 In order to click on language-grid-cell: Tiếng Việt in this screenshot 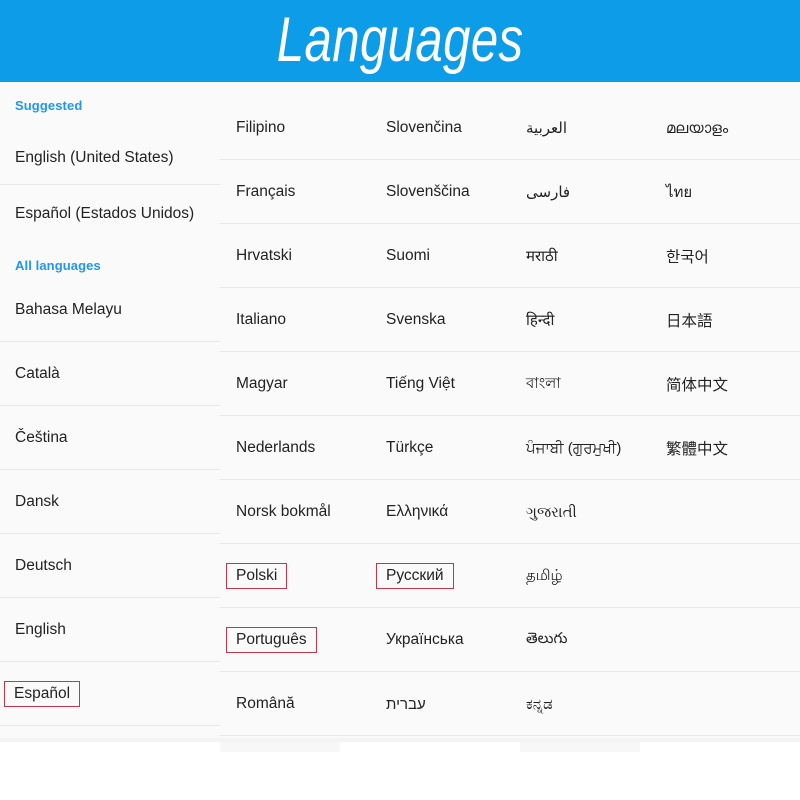, I will do `click(440, 384)`.